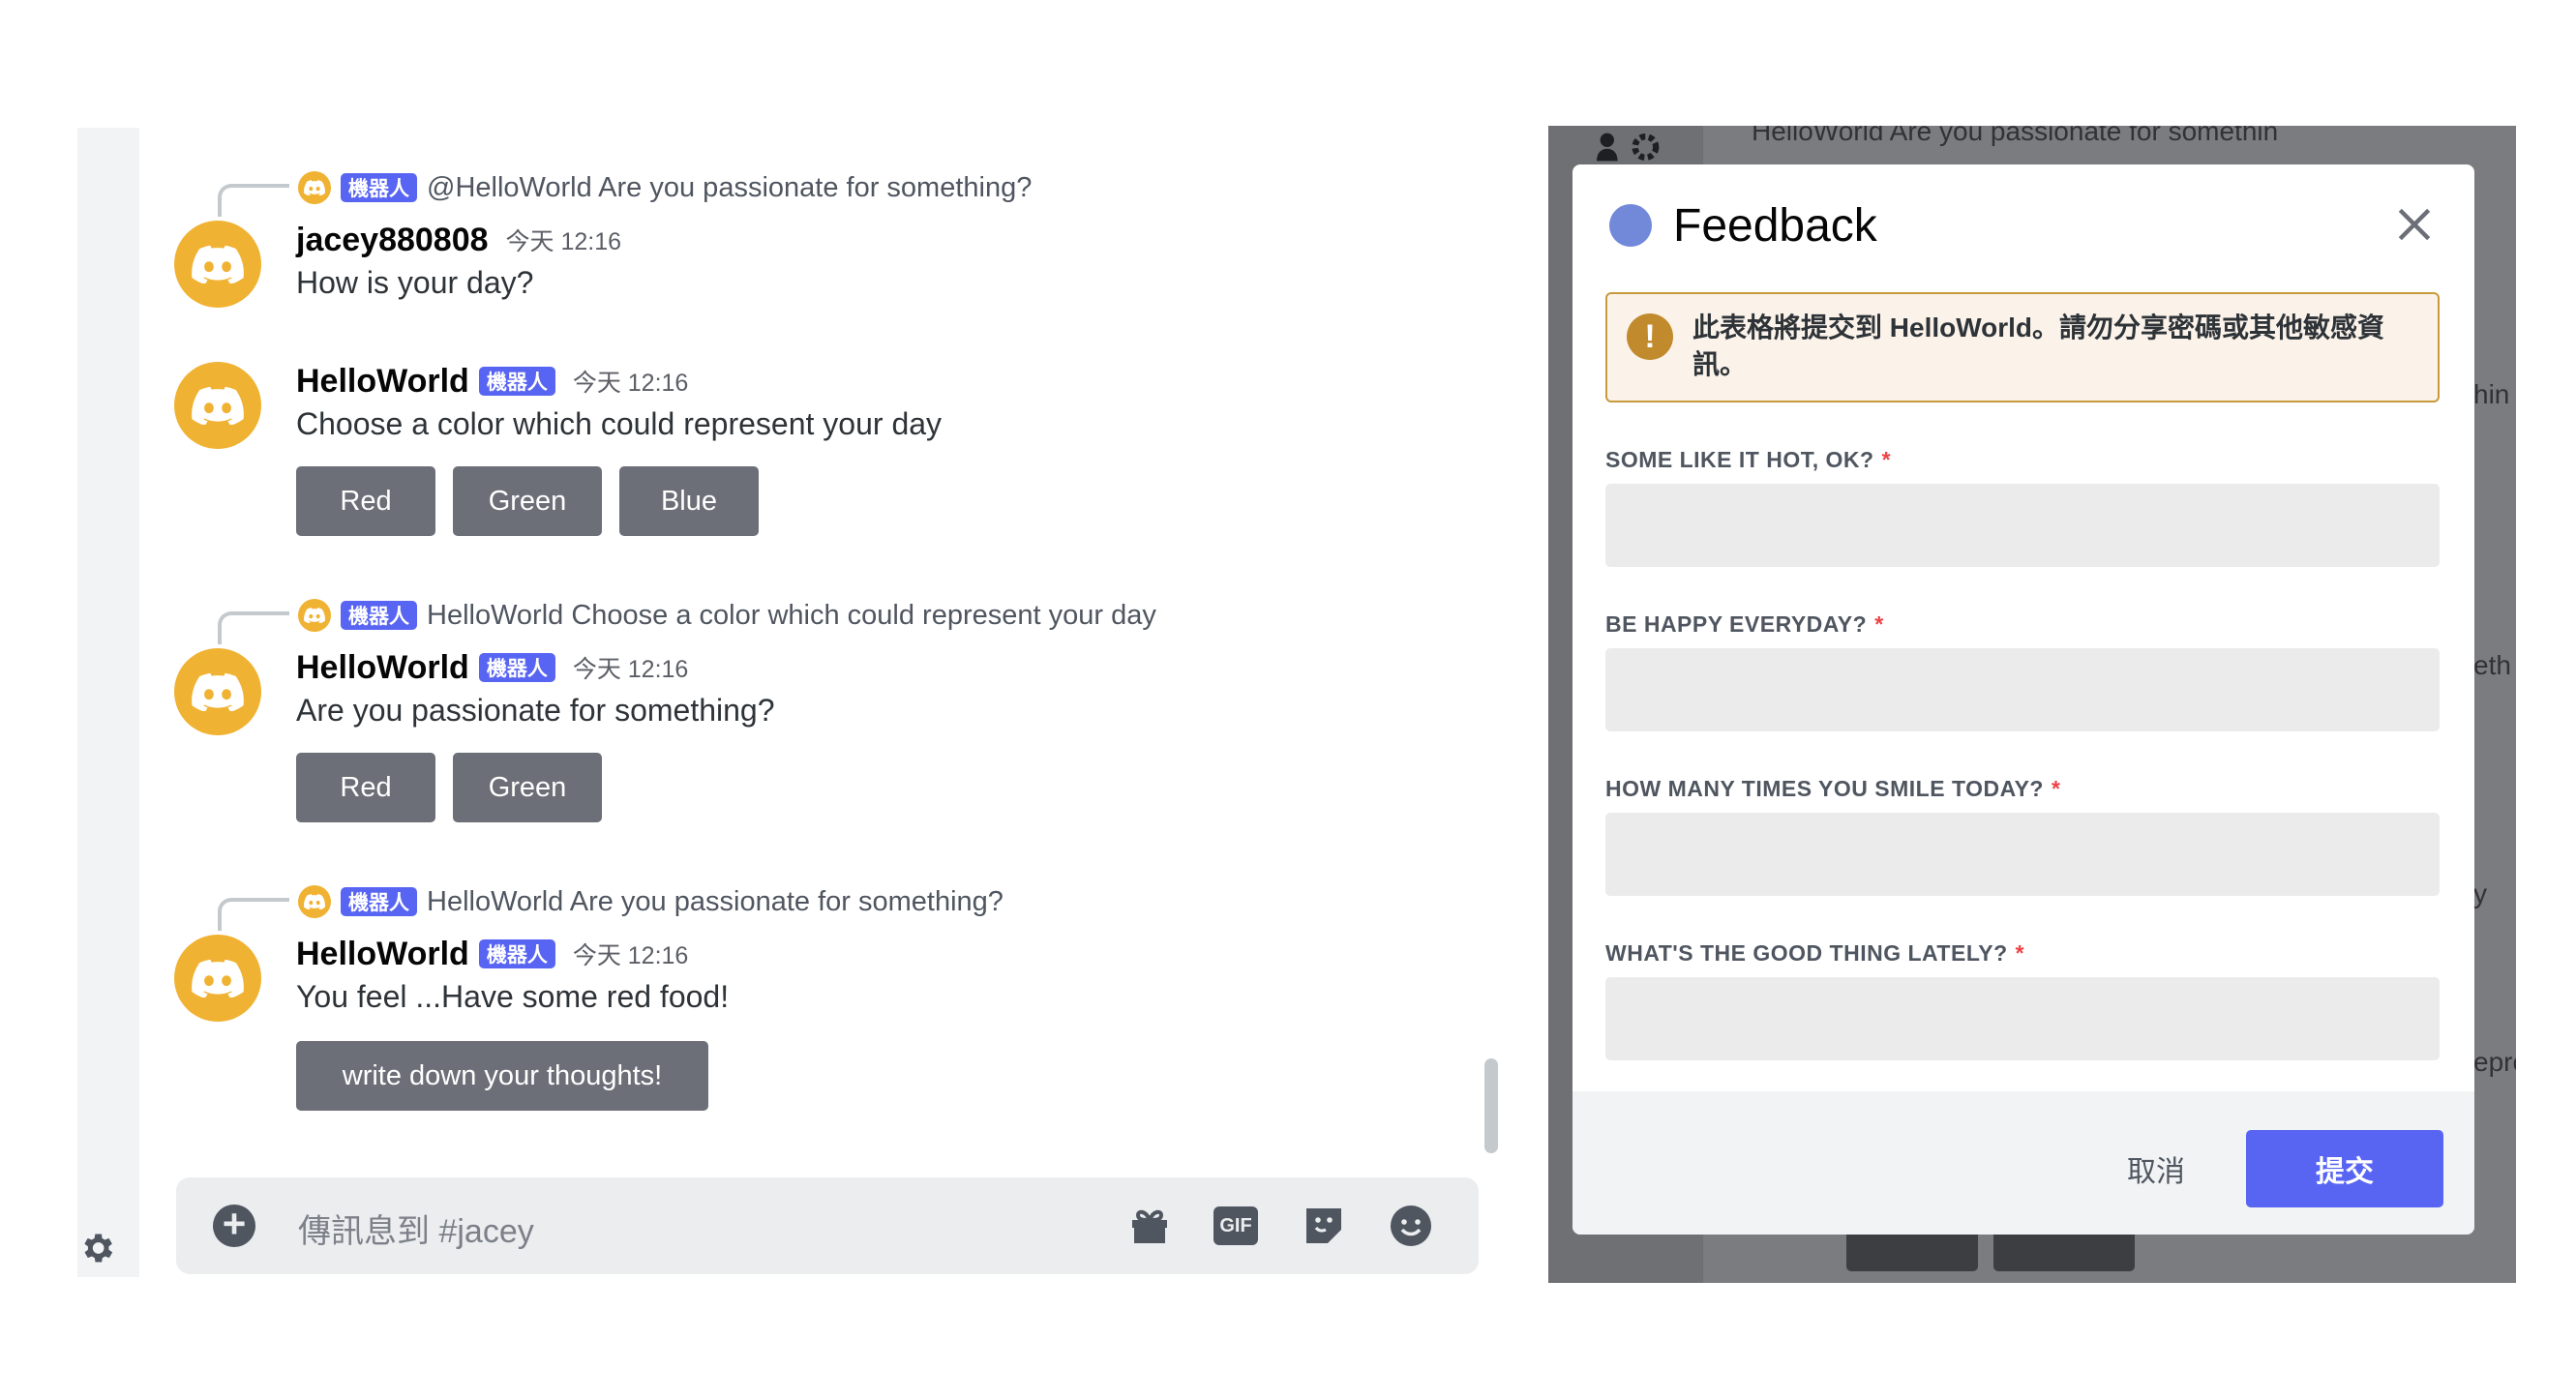 The width and height of the screenshot is (2576, 1399). Describe the element at coordinates (2023, 1163) in the screenshot. I see `modal-footer: 取消 提交` at that location.